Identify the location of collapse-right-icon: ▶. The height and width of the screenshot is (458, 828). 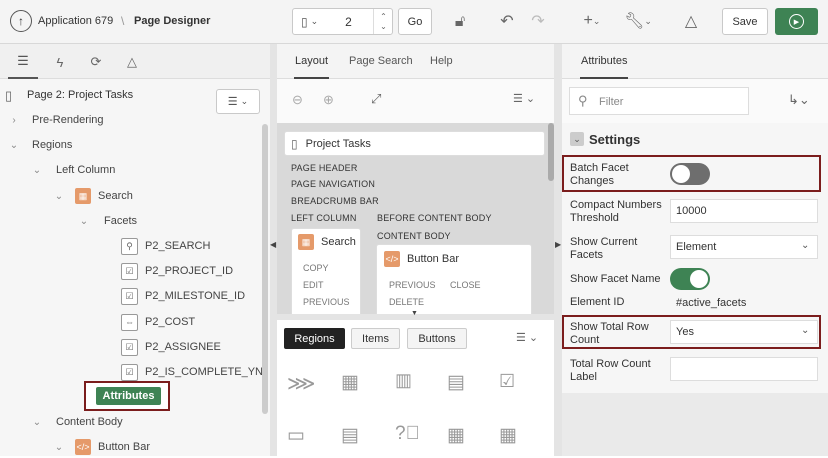
(558, 244).